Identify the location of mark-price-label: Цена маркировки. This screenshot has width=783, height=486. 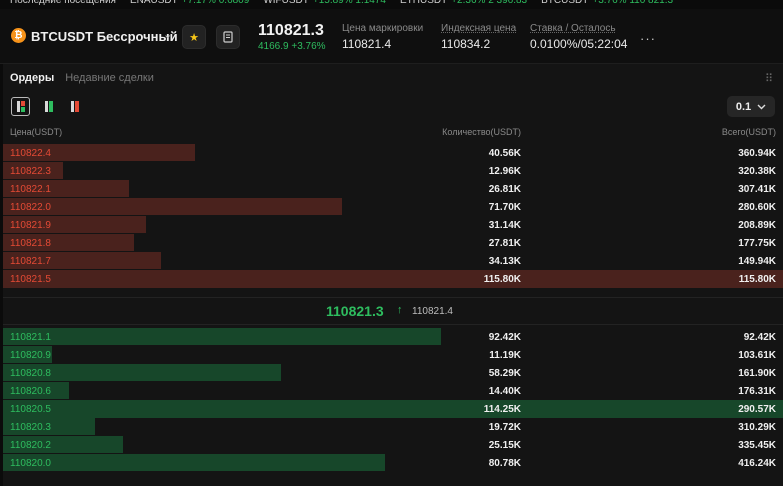
(383, 28).